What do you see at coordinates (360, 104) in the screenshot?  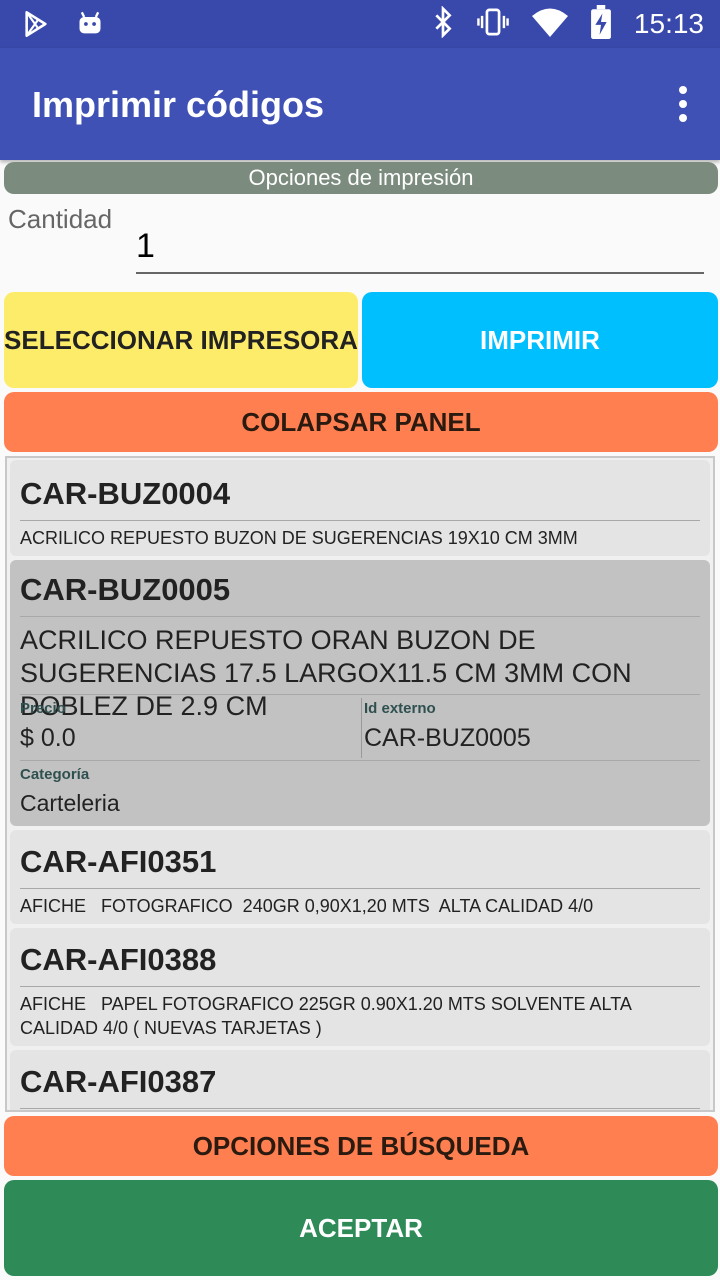 I see `app-bar: Imprimir códigos` at bounding box center [360, 104].